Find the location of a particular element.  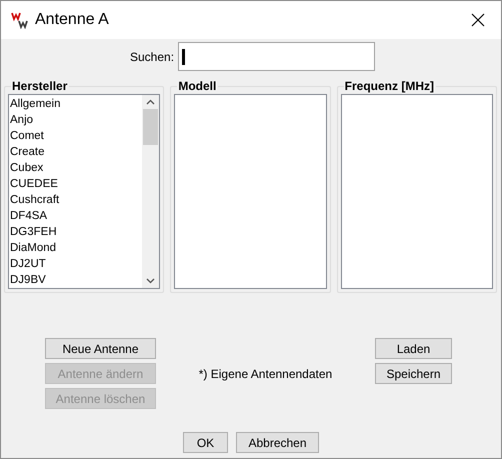

list-item: Allgemein is located at coordinates (75, 104).